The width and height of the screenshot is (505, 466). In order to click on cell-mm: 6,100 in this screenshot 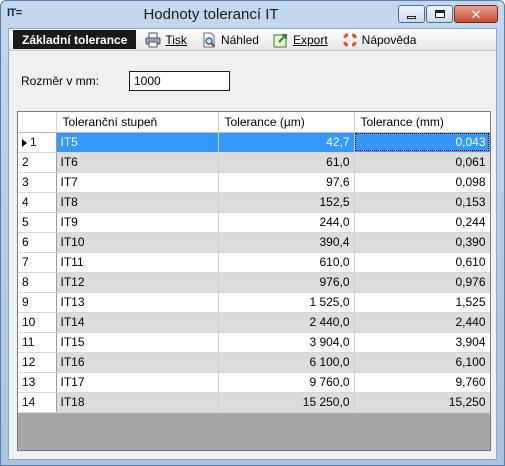, I will do `click(422, 362)`.